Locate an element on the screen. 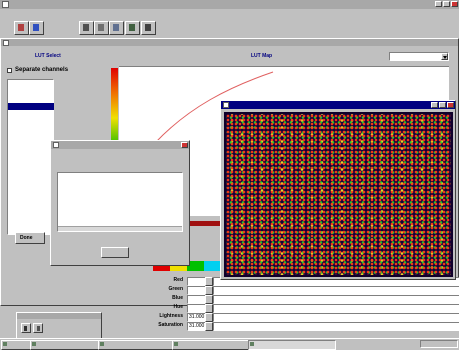 The height and width of the screenshot is (350, 459). toolbox-title-bar is located at coordinates (59, 316).